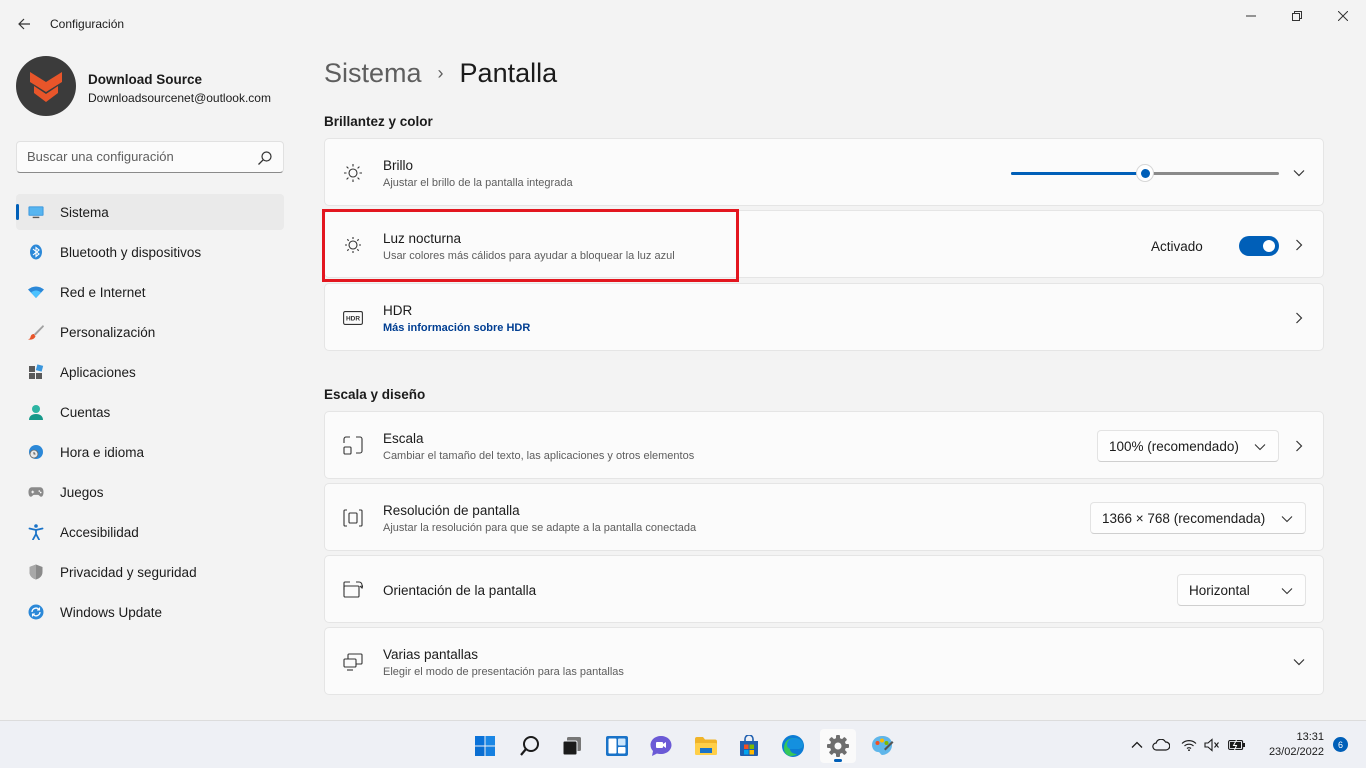 This screenshot has width=1366, height=768. Describe the element at coordinates (102, 452) in the screenshot. I see `sidebar-item-label: Hora e idioma` at that location.